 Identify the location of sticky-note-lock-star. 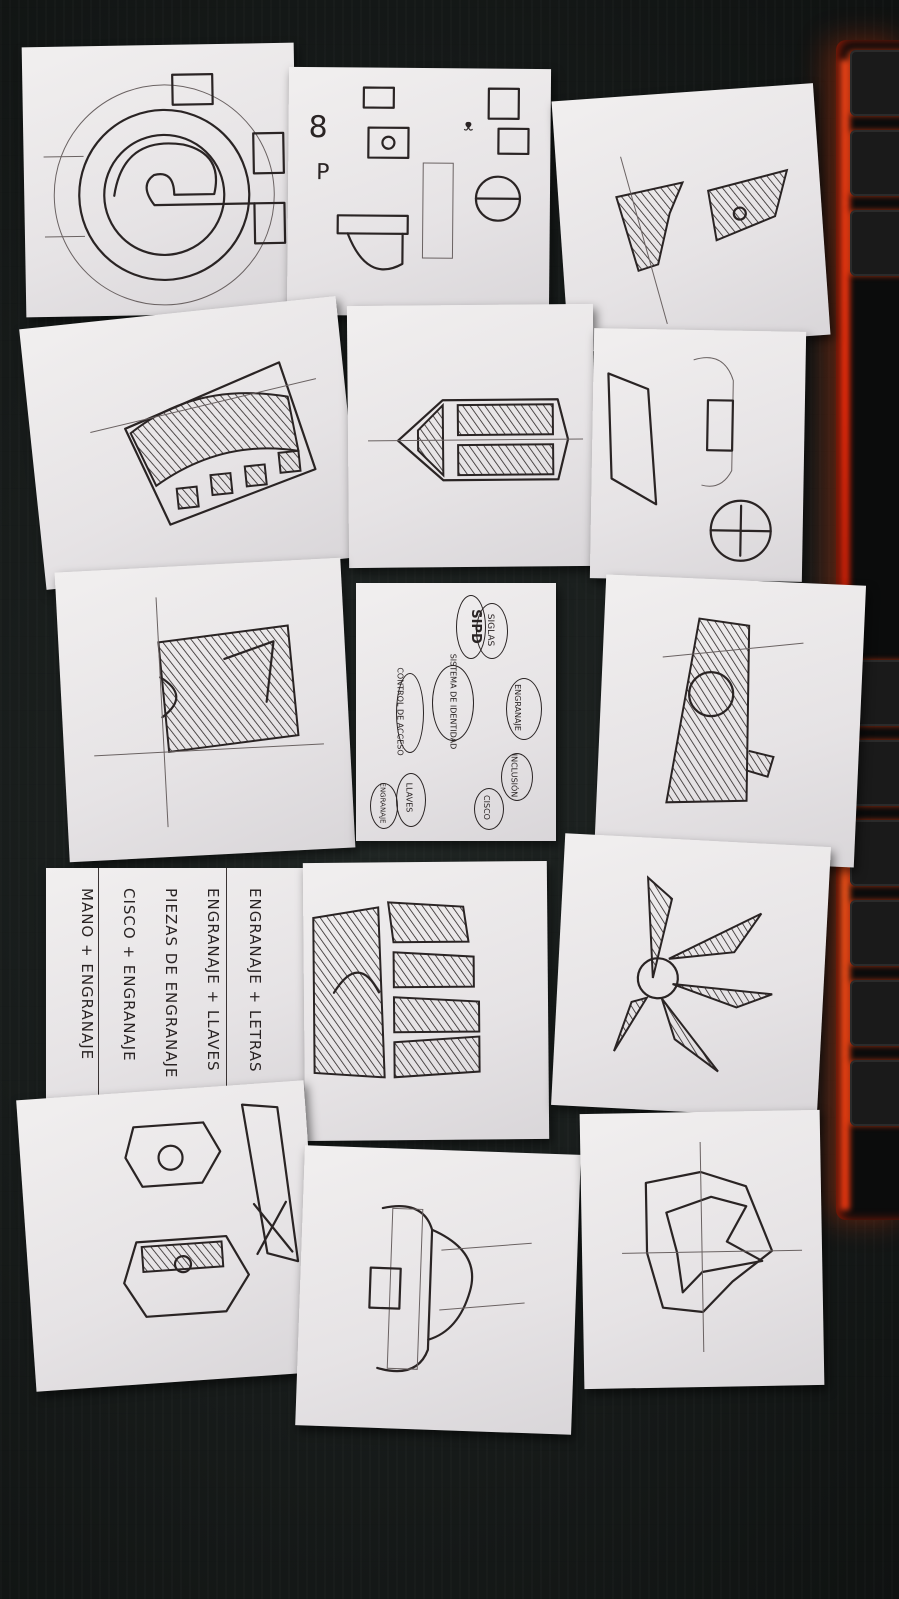
(702, 1249).